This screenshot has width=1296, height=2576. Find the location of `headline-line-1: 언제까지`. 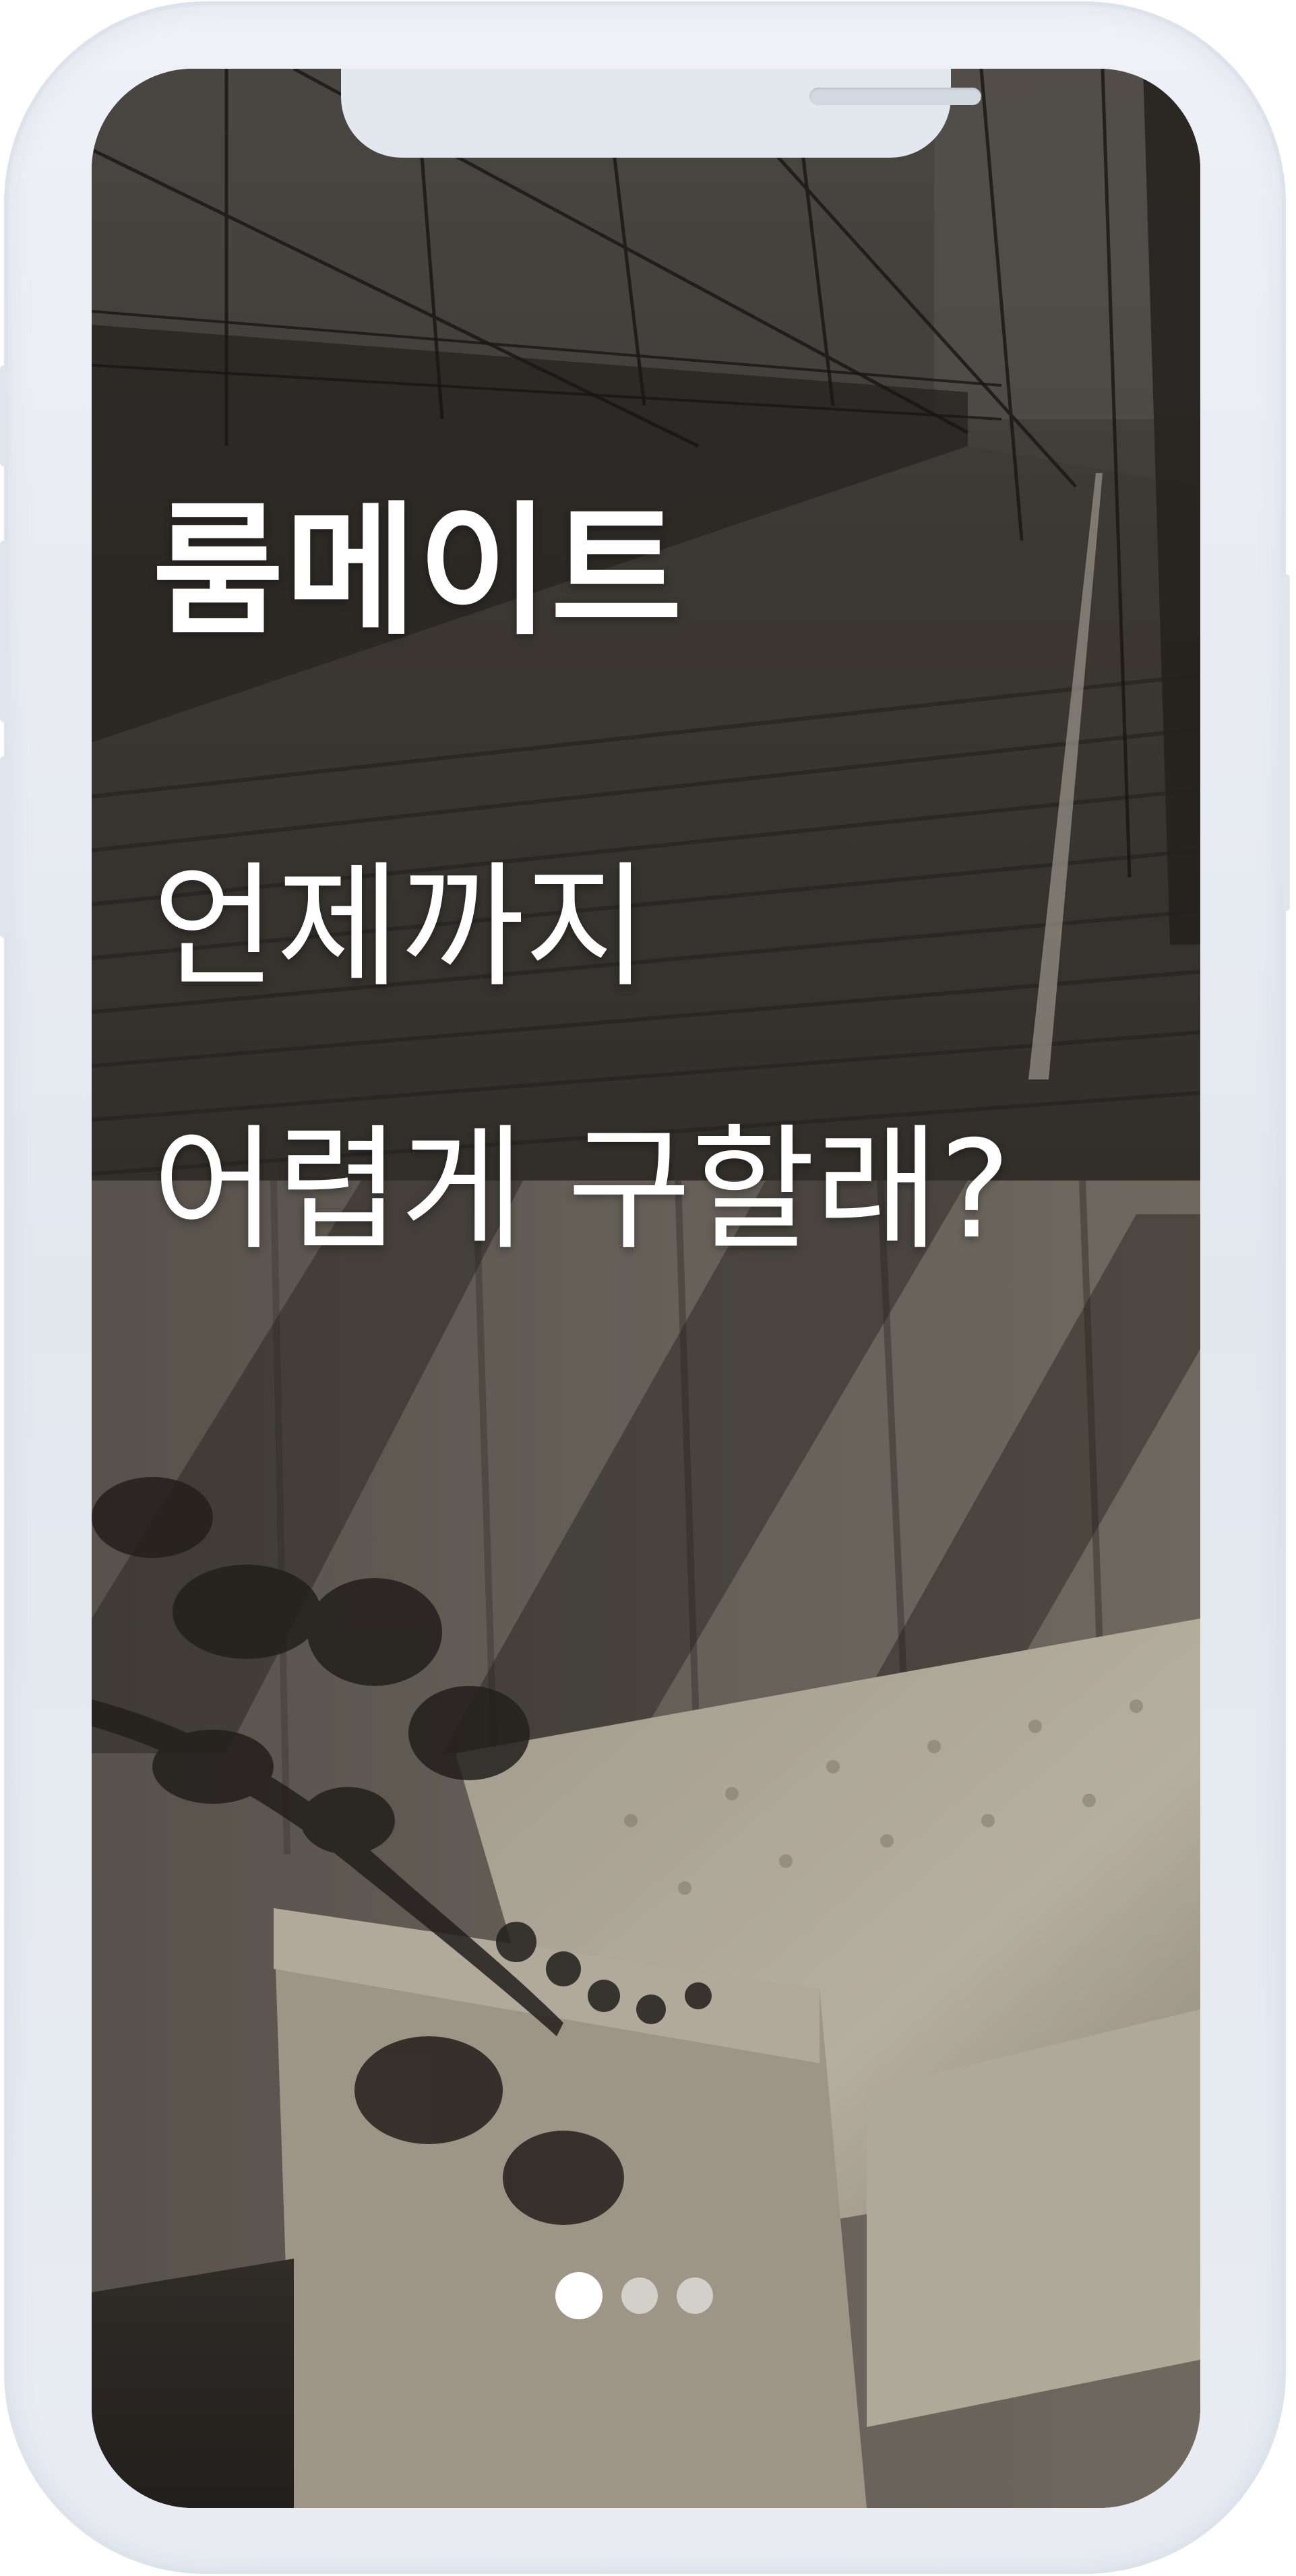

headline-line-1: 언제까지 is located at coordinates (400, 927).